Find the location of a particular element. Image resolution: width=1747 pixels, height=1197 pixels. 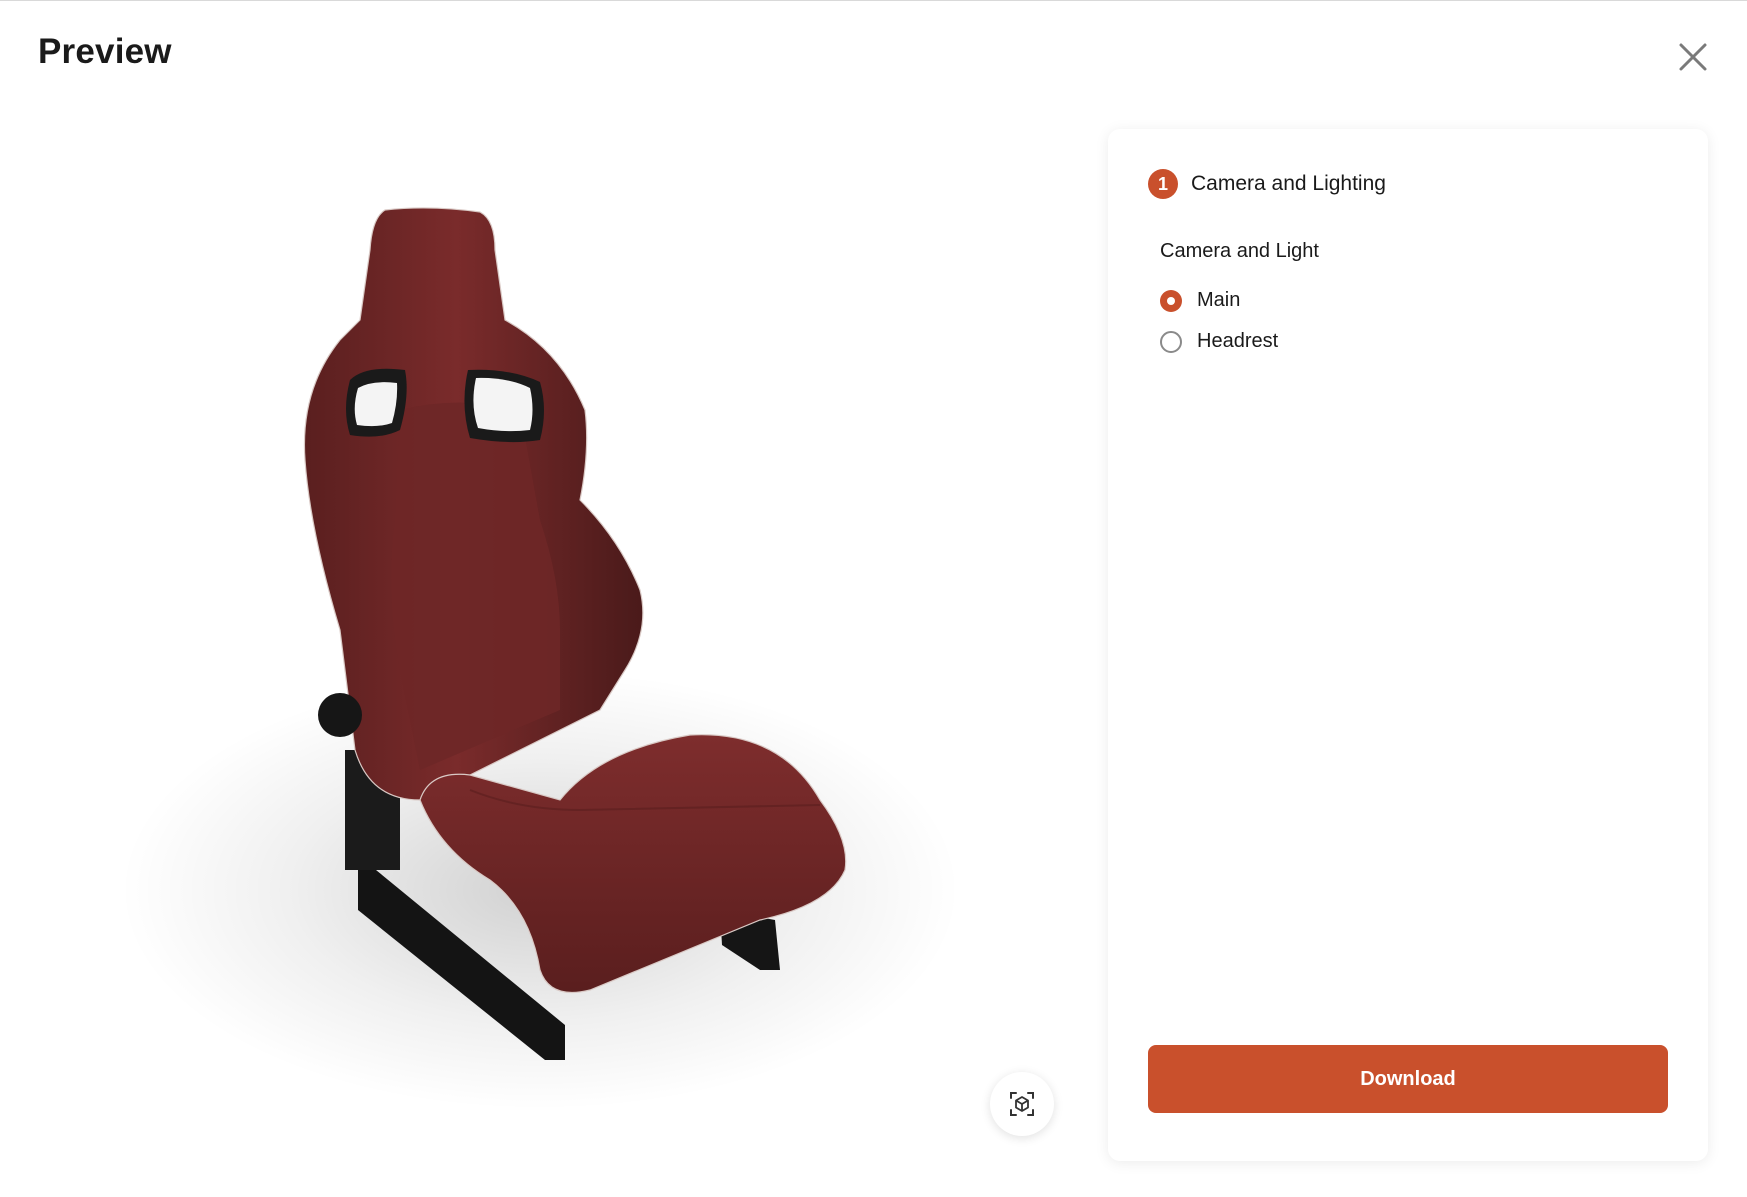

close-icon is located at coordinates (1693, 57).